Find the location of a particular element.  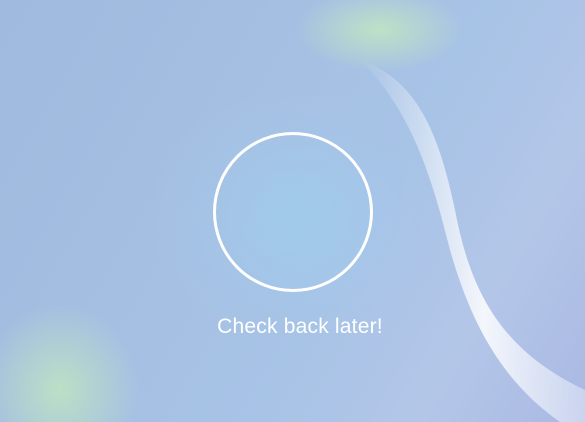

status-message: Check back later! is located at coordinates (300, 326).